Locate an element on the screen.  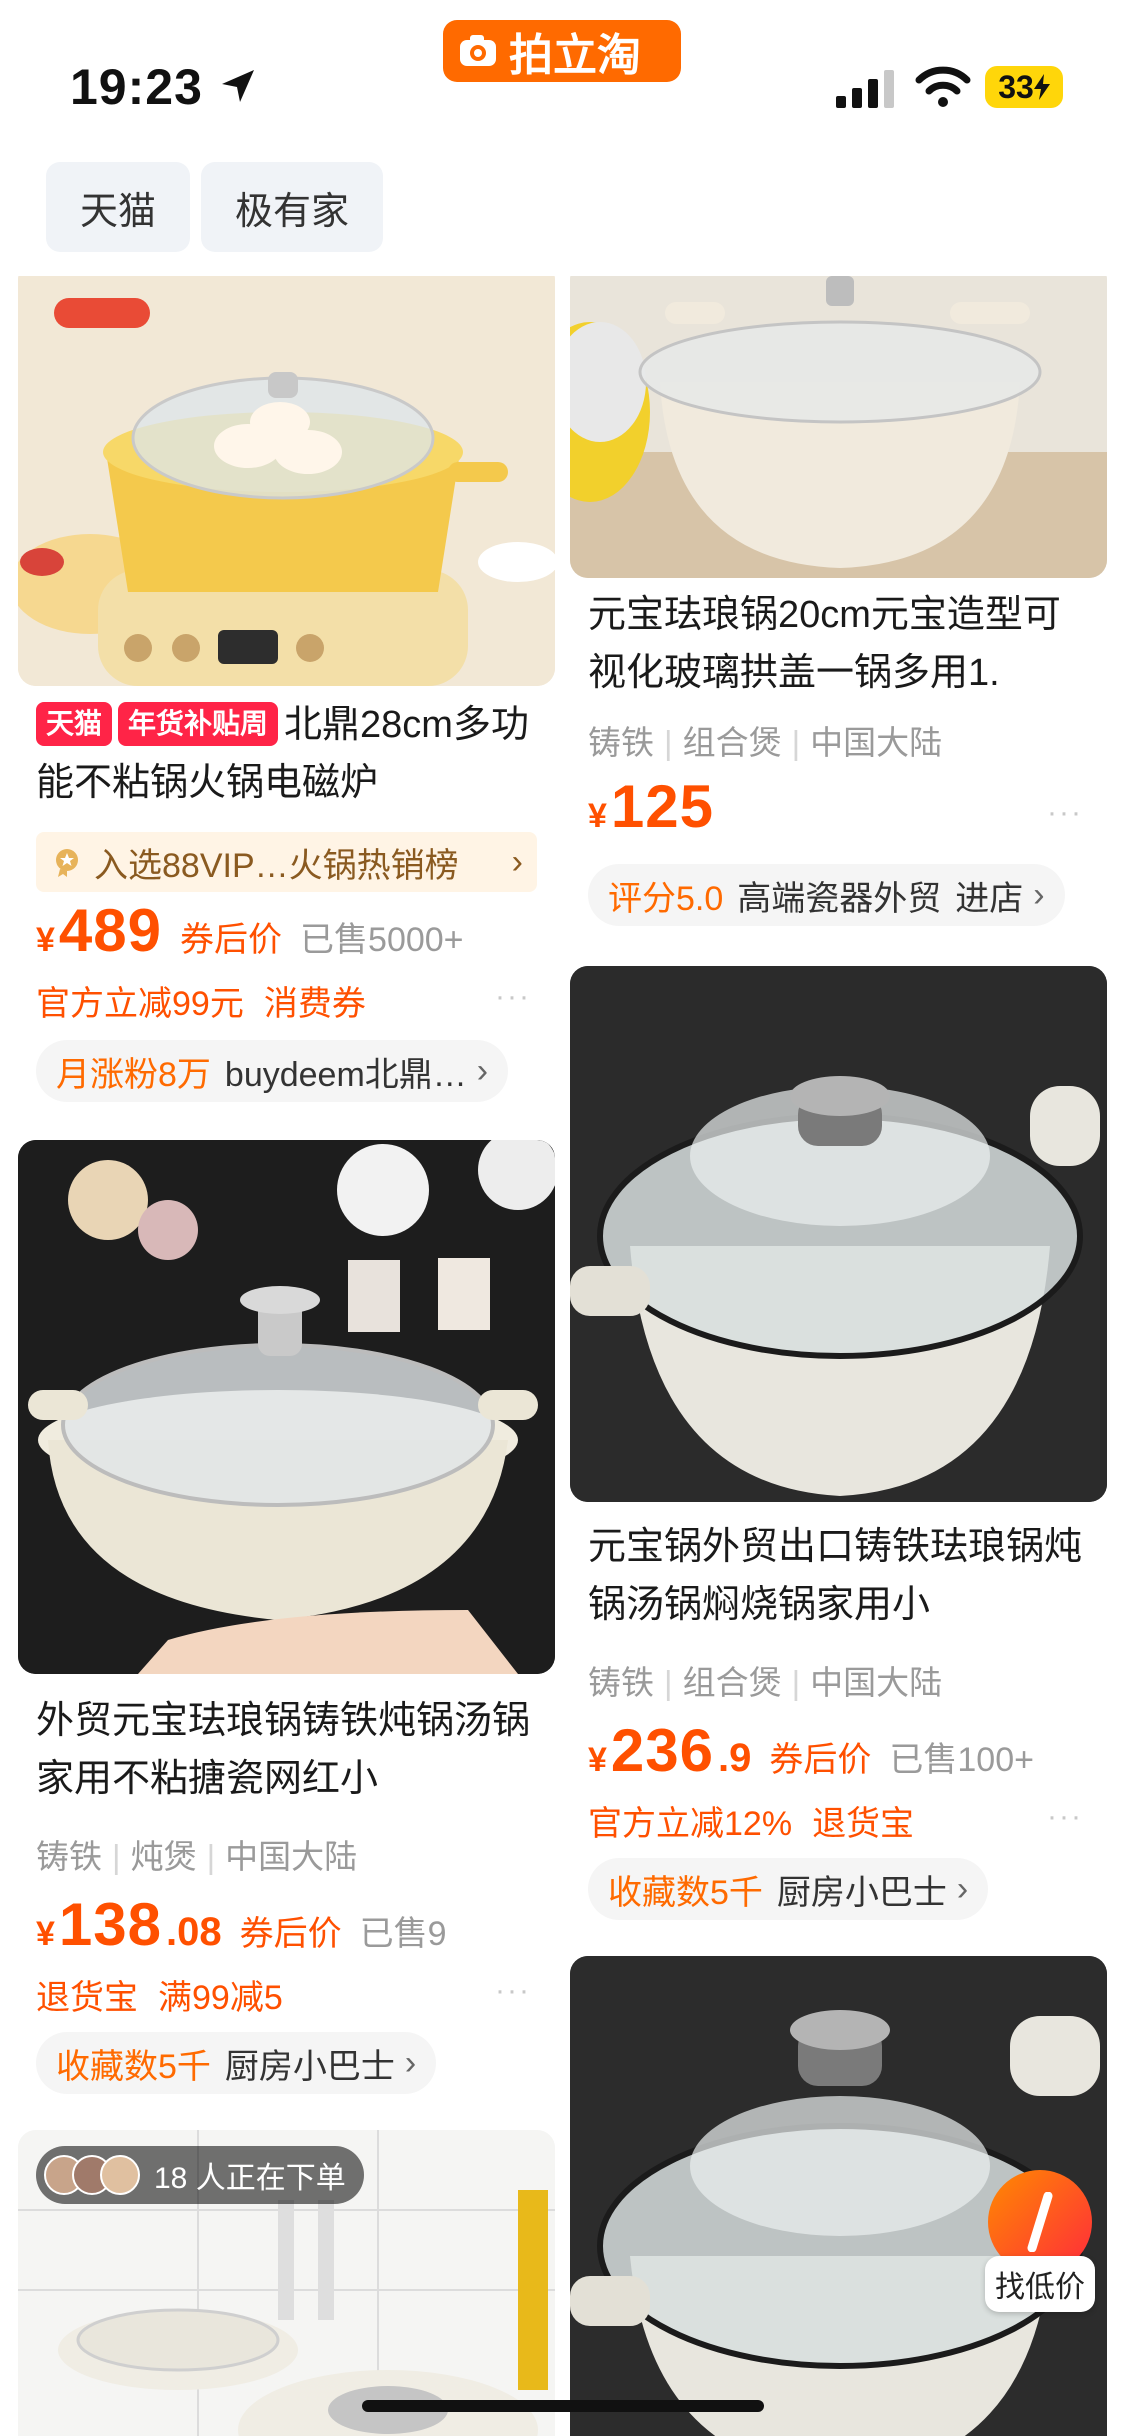
promo-discount: 官方立减99元 is located at coordinates (140, 1004).